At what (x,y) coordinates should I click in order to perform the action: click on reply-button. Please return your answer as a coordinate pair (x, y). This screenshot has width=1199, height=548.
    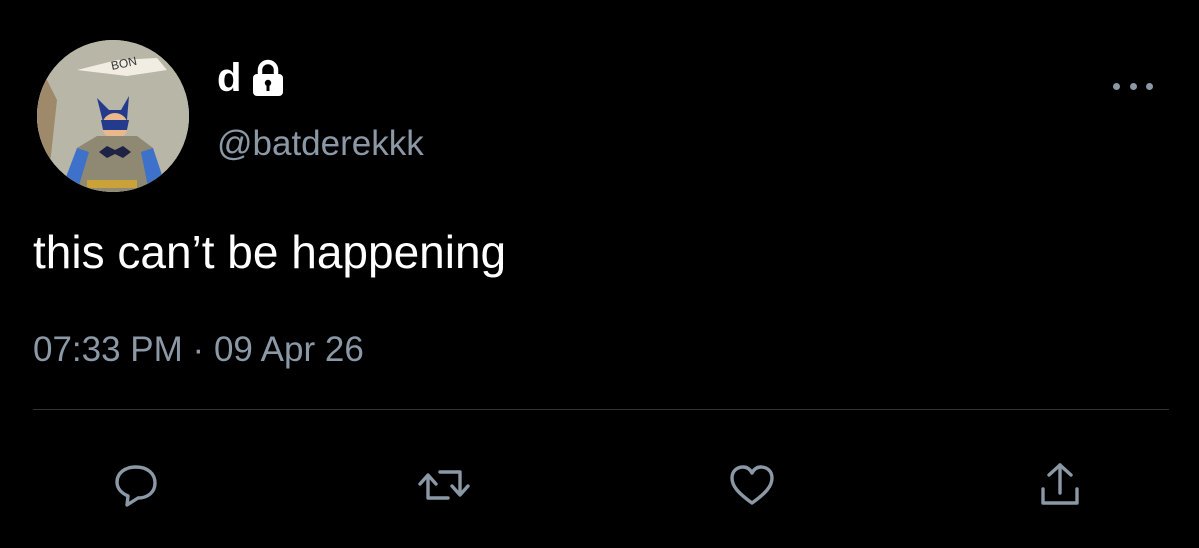
    Looking at the image, I should click on (136, 485).